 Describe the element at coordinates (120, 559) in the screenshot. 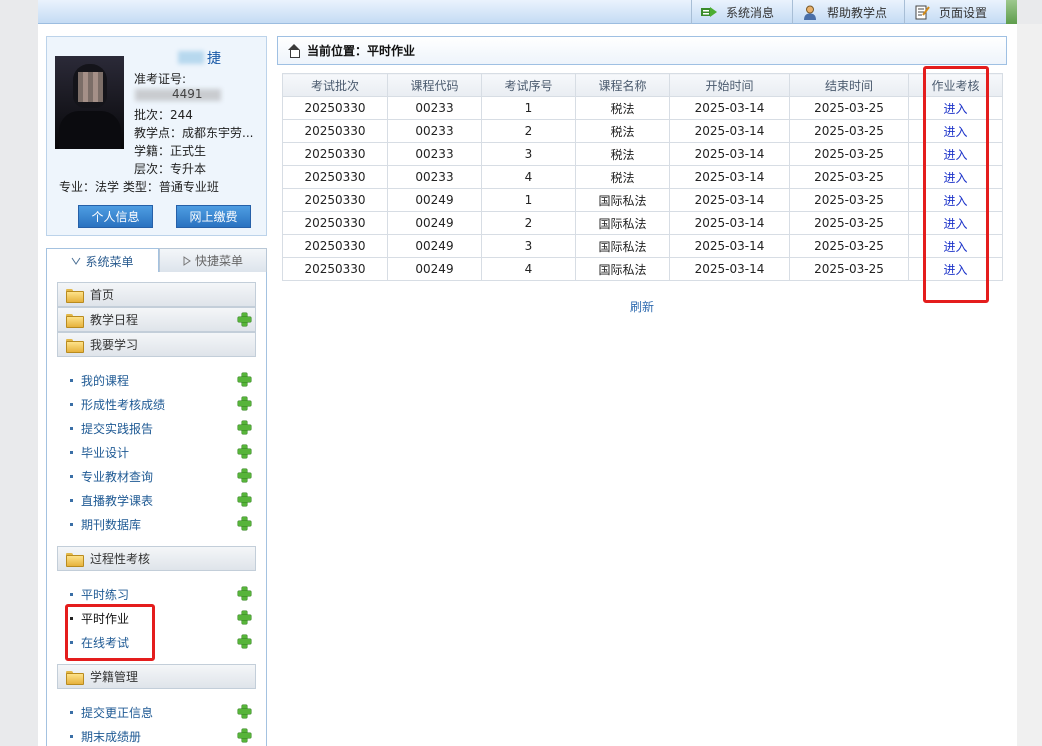

I see `menu-section-process-label: 过程性考核` at that location.